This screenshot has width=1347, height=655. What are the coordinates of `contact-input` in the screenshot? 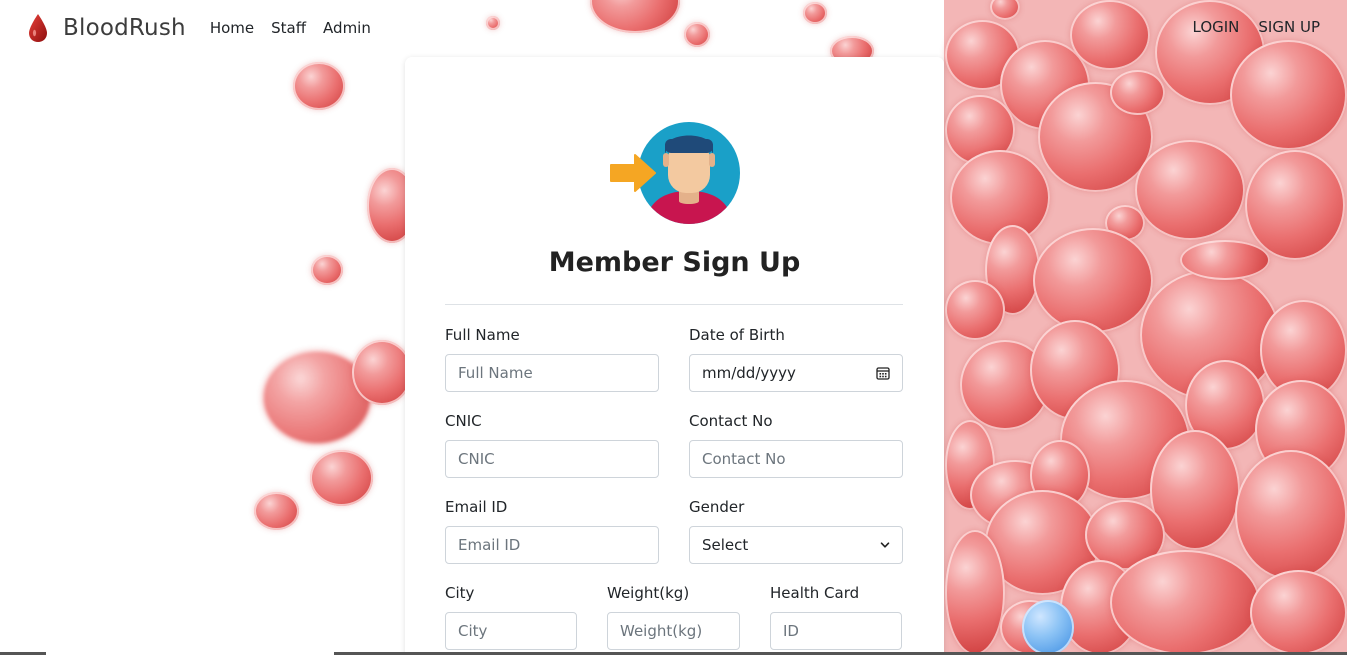 It's located at (796, 459).